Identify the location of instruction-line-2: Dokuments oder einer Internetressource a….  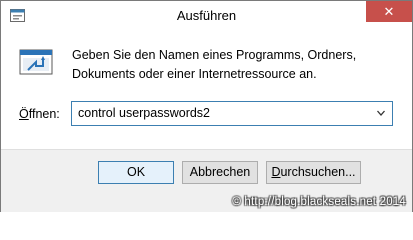
(194, 74).